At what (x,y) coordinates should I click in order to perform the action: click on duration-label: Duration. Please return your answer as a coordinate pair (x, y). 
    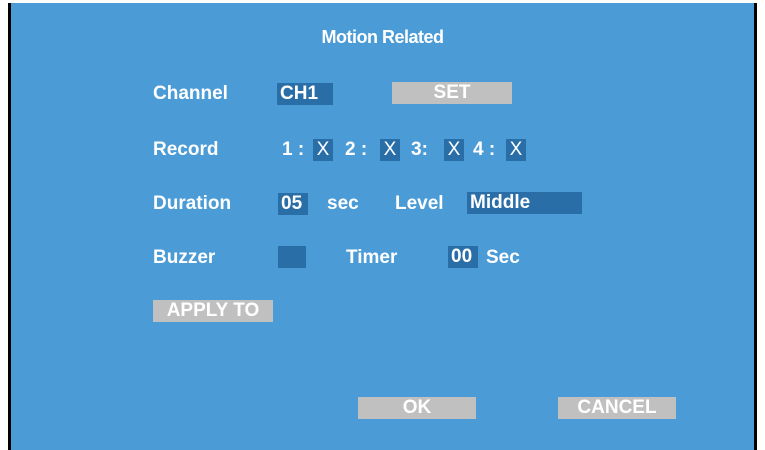
    Looking at the image, I should click on (192, 203).